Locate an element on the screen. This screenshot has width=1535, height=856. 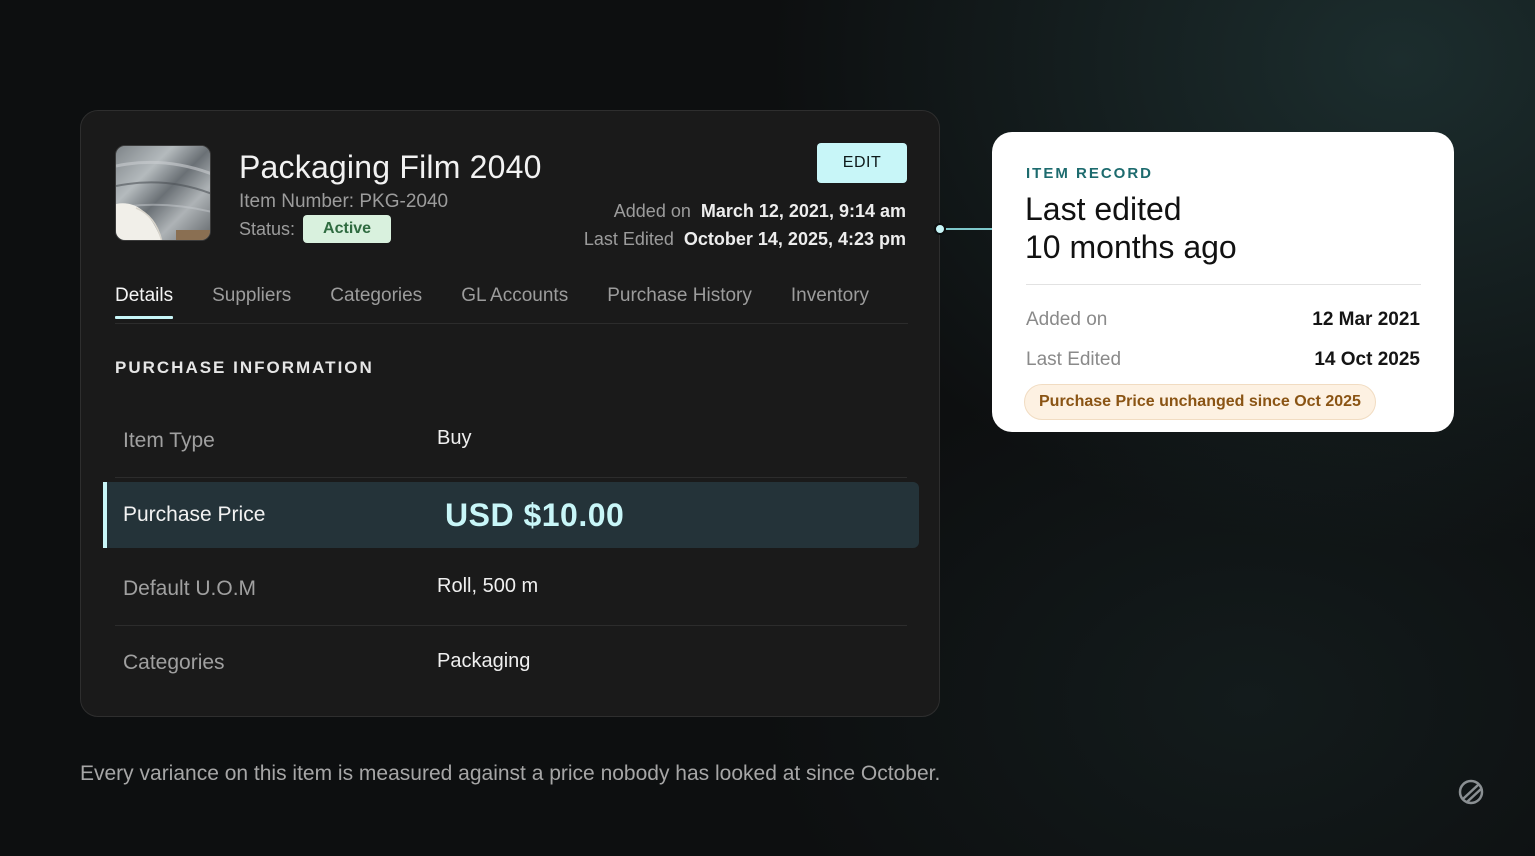
section-title: PURCHASE INFORMATION is located at coordinates (244, 367).